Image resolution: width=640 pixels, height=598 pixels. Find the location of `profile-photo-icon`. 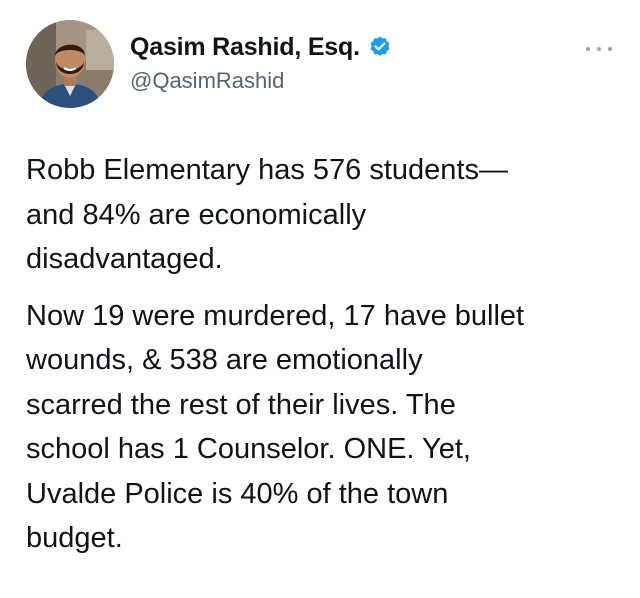

profile-photo-icon is located at coordinates (70, 64).